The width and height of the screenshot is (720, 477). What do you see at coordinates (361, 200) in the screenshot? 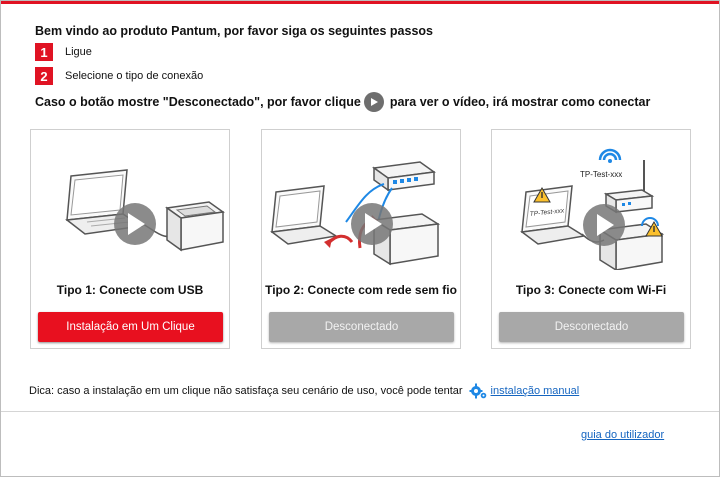
I see `wireless-connection-illustration` at bounding box center [361, 200].